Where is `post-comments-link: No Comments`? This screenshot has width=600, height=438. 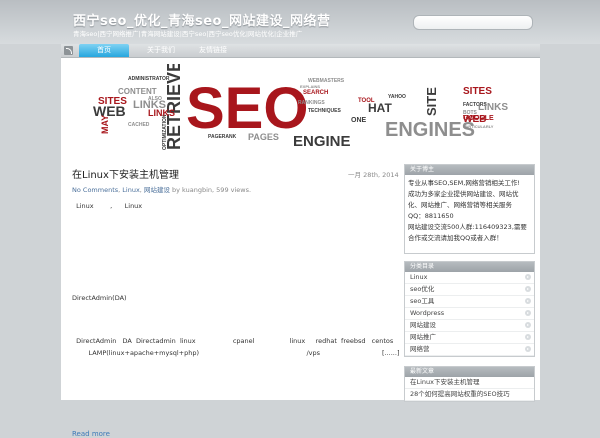 post-comments-link: No Comments is located at coordinates (95, 190).